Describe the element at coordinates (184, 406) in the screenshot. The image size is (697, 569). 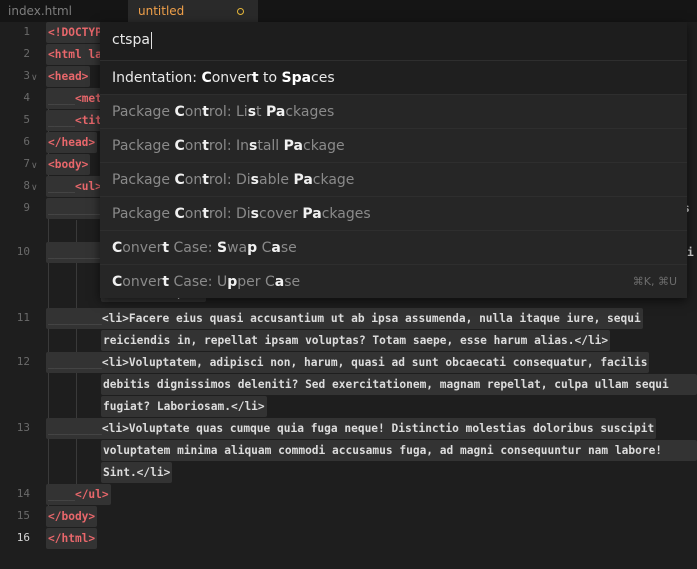
I see `code-line-12-wrap2: fugiat? Laboriosam.</li>` at that location.